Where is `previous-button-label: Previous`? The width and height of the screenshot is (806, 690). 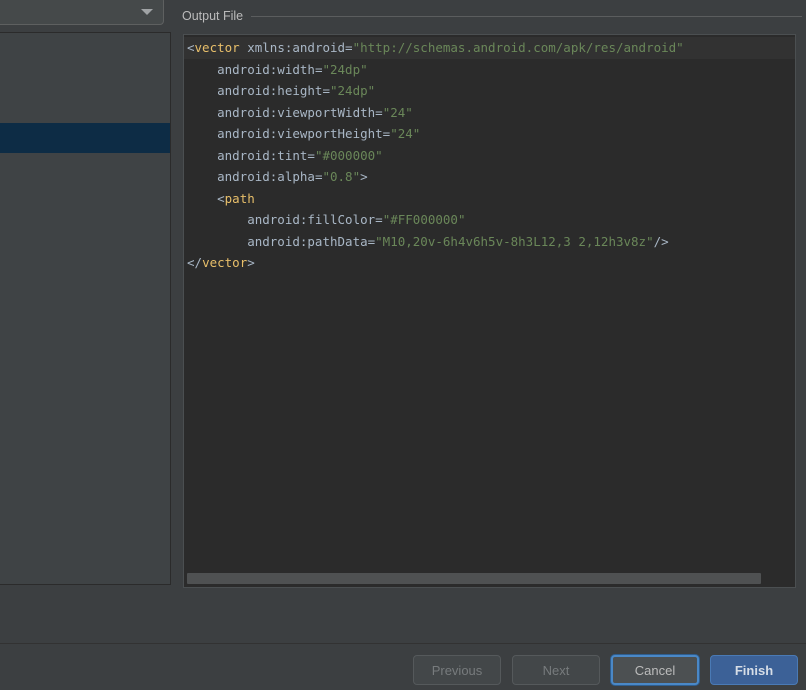 previous-button-label: Previous is located at coordinates (457, 670).